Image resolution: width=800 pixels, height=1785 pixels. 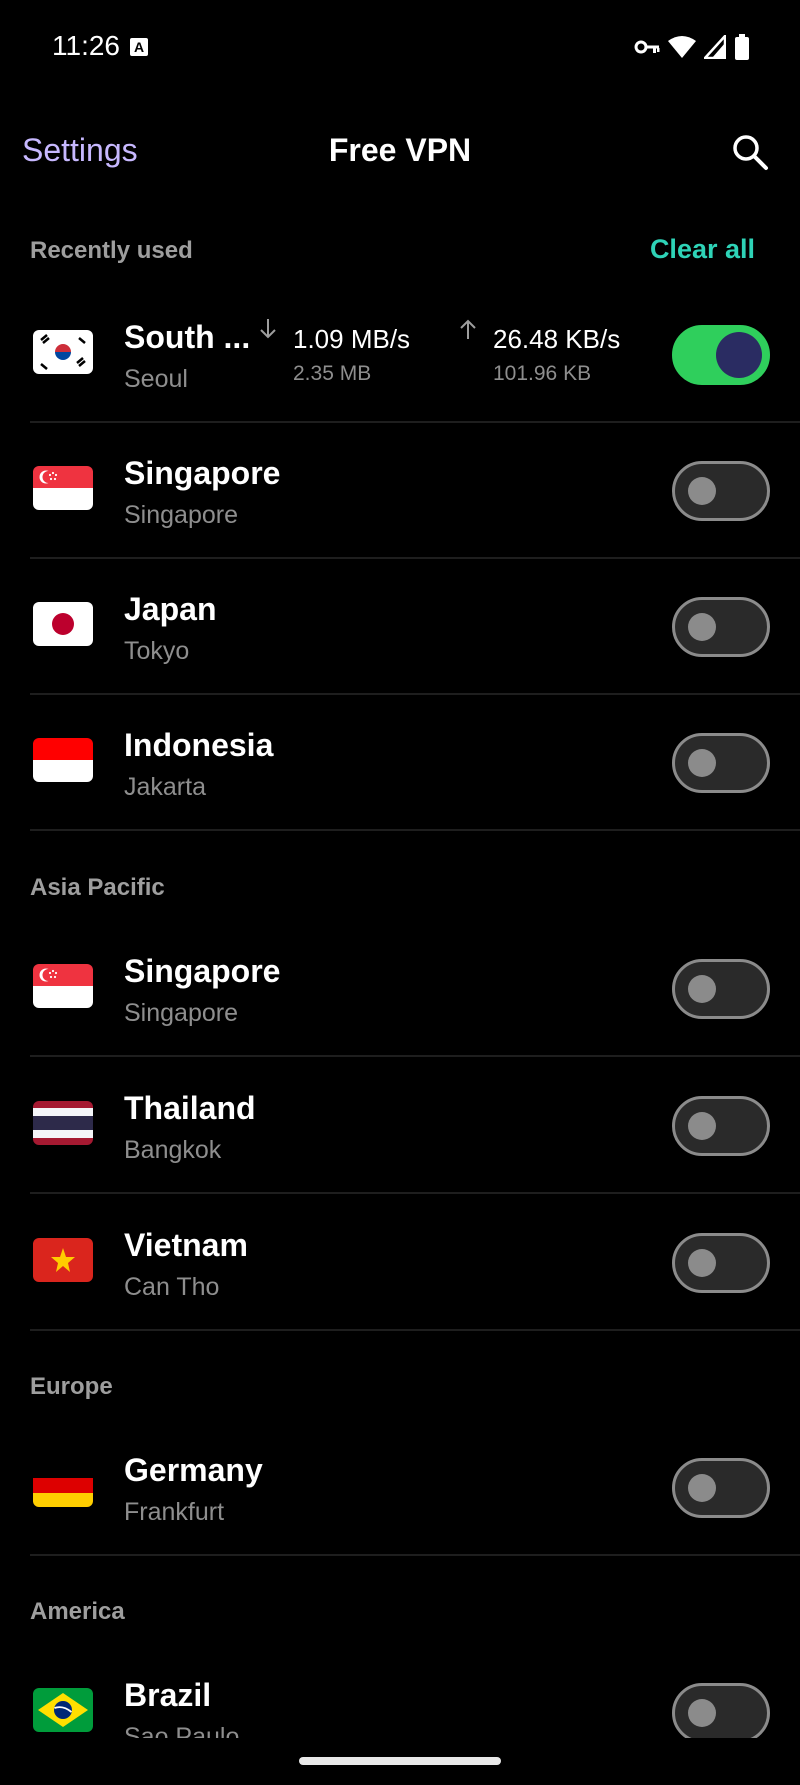 What do you see at coordinates (174, 1512) in the screenshot?
I see `city-name: Frankfurt` at bounding box center [174, 1512].